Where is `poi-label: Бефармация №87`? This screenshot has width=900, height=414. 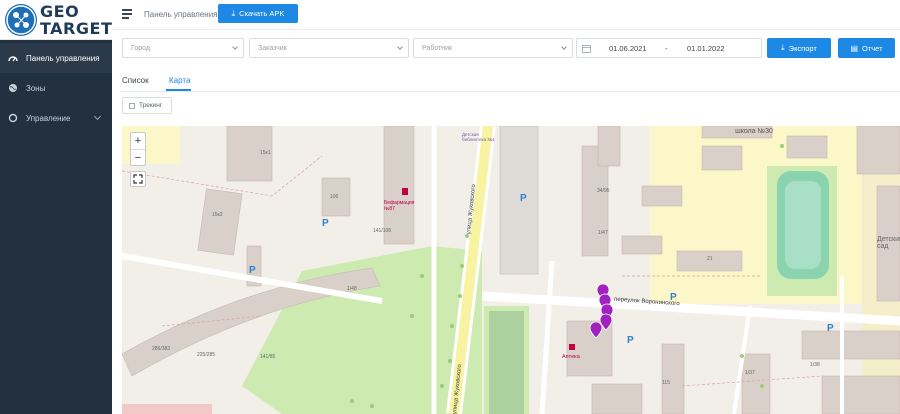
poi-label: Бефармация №87 is located at coordinates (399, 206).